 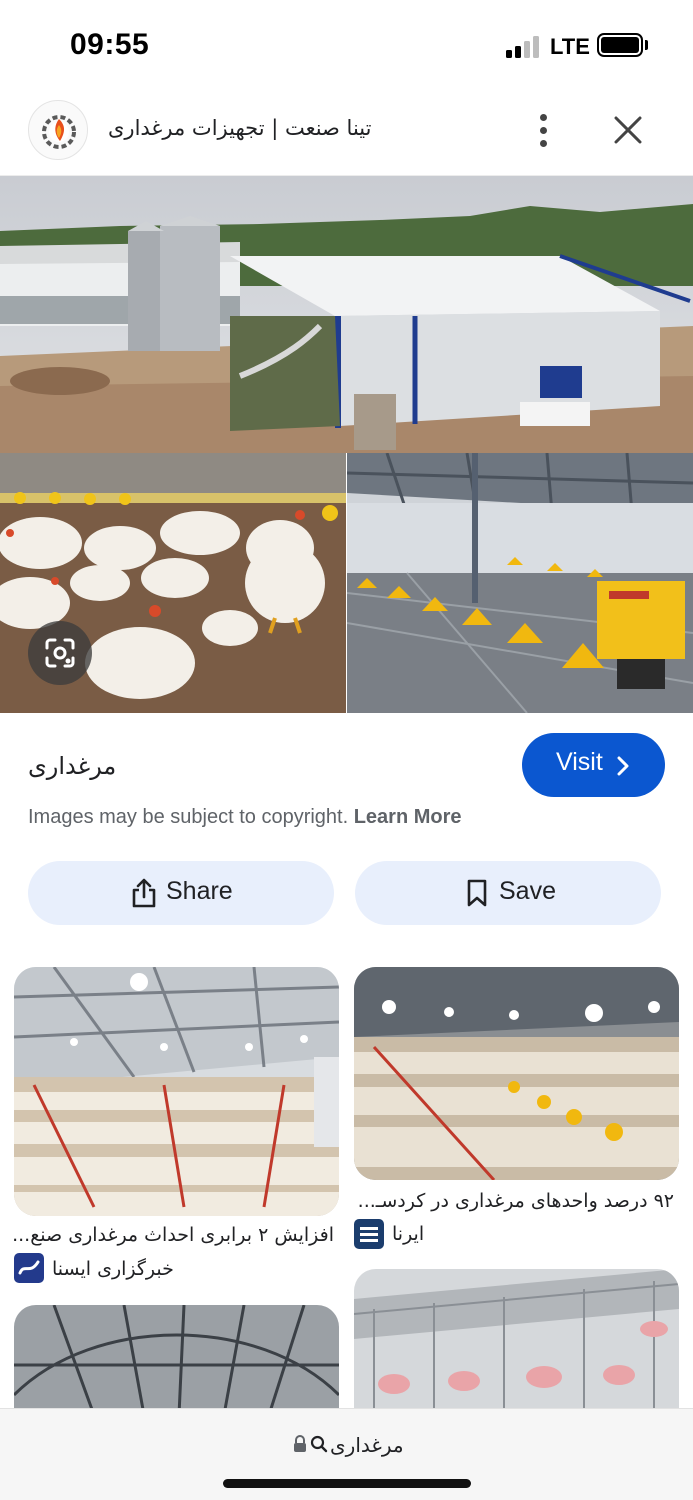 I want to click on bookmark-icon, so click(x=477, y=893).